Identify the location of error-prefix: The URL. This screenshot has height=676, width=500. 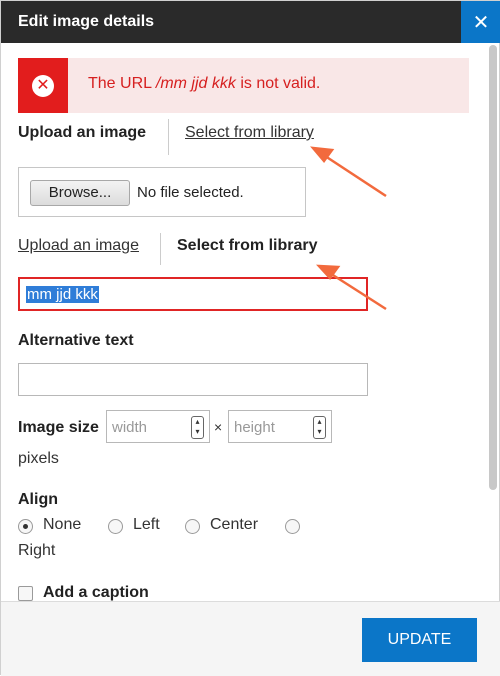
(122, 83).